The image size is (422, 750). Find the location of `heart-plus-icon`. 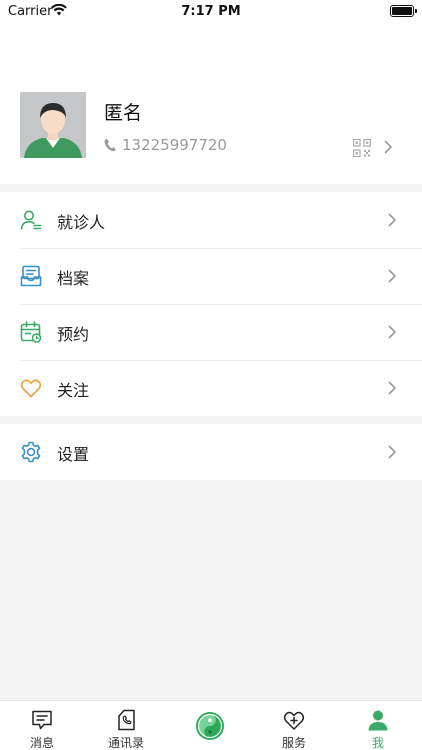

heart-plus-icon is located at coordinates (294, 720).